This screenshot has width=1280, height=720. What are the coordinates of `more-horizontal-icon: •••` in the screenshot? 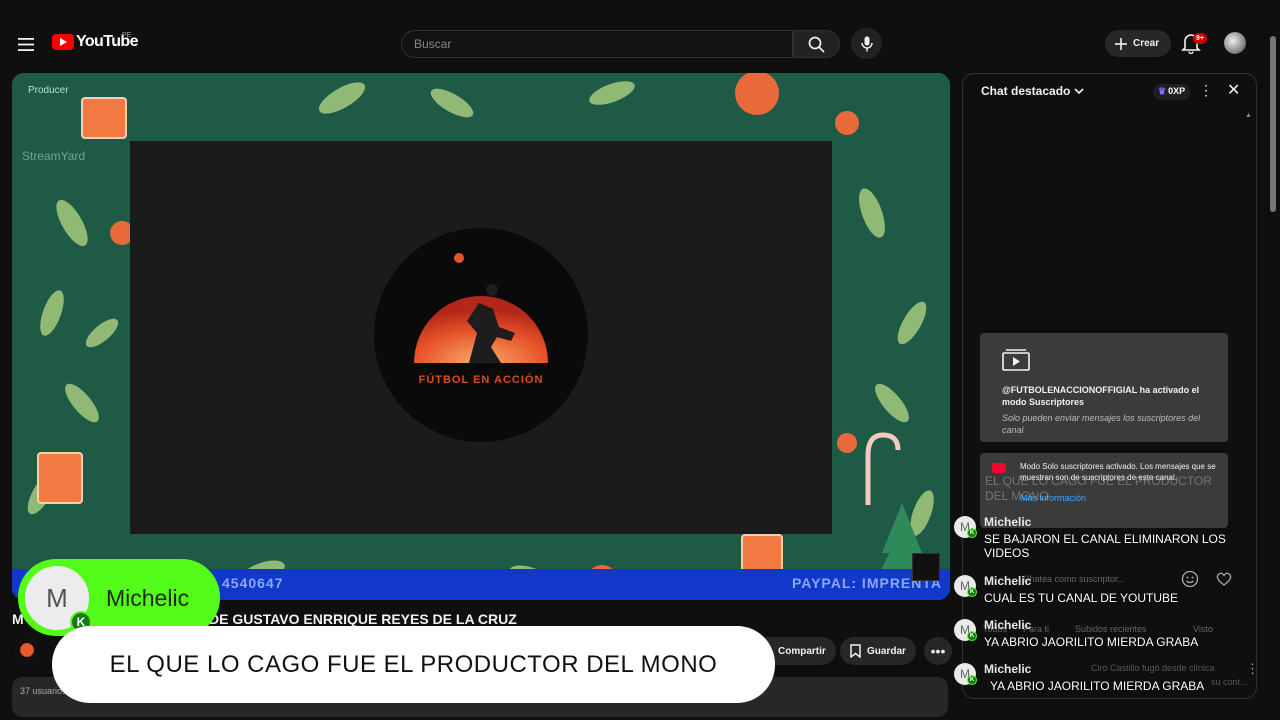 It's located at (938, 651).